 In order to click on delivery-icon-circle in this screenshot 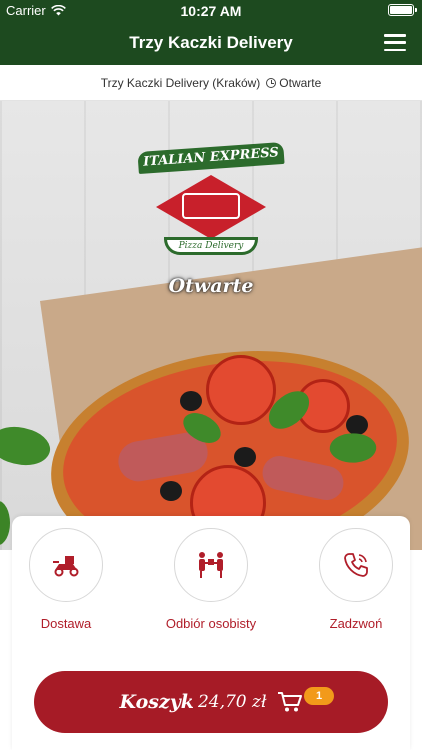, I will do `click(66, 565)`.